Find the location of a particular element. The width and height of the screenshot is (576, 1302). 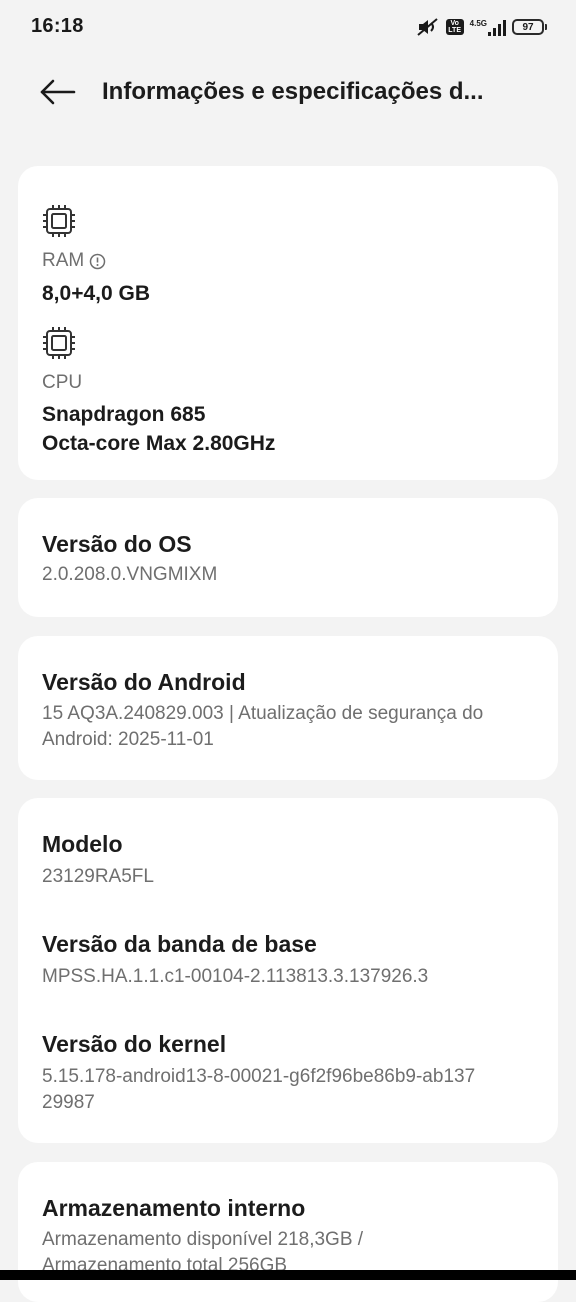

baseband-title: Versão da banda de base is located at coordinates (179, 944).